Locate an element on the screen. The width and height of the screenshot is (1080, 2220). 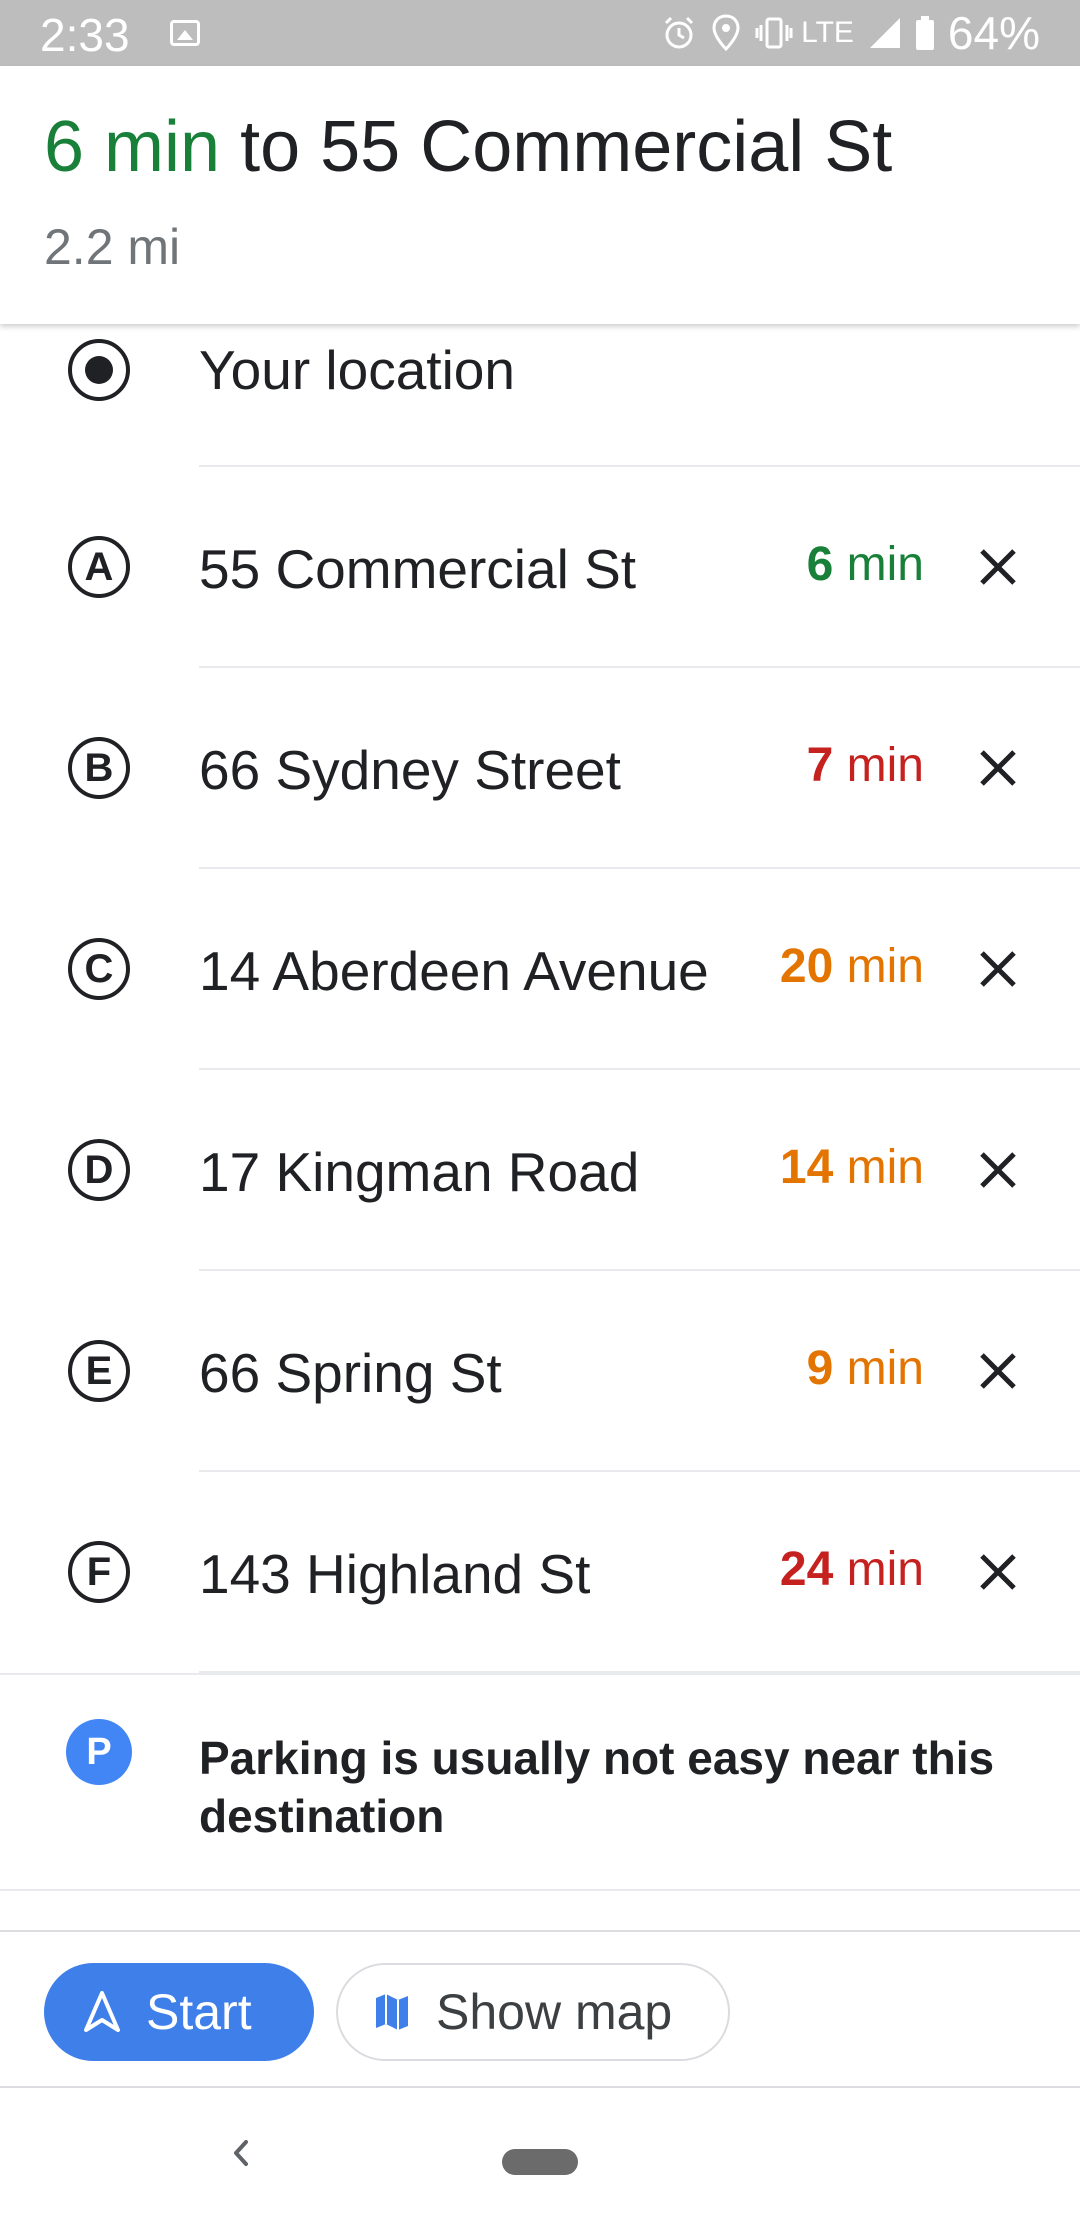
stop-row-b: B 66 Sydney Street 7 min is located at coordinates (540, 768).